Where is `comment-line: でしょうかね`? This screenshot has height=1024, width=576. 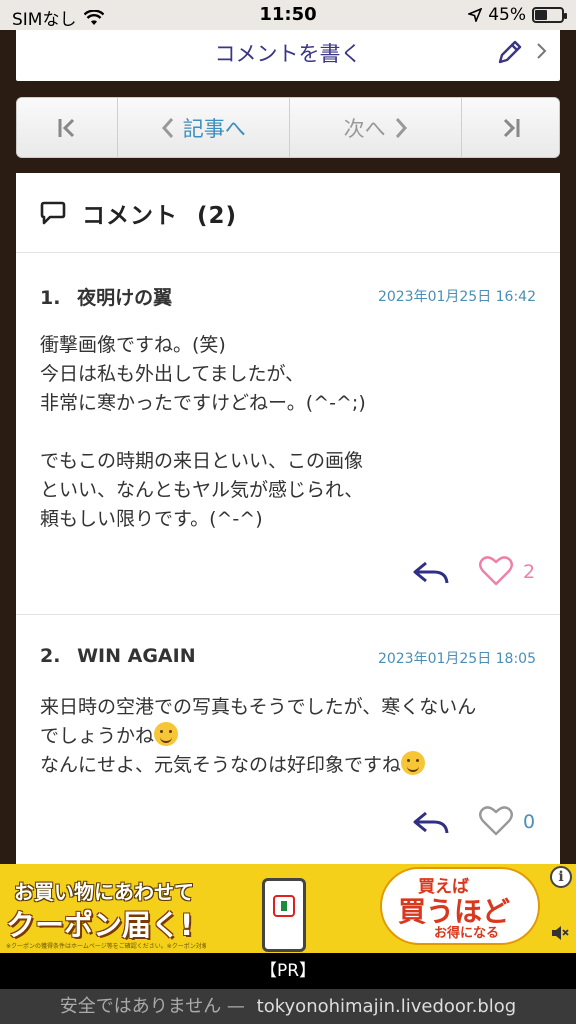 comment-line: でしょうかね is located at coordinates (97, 736).